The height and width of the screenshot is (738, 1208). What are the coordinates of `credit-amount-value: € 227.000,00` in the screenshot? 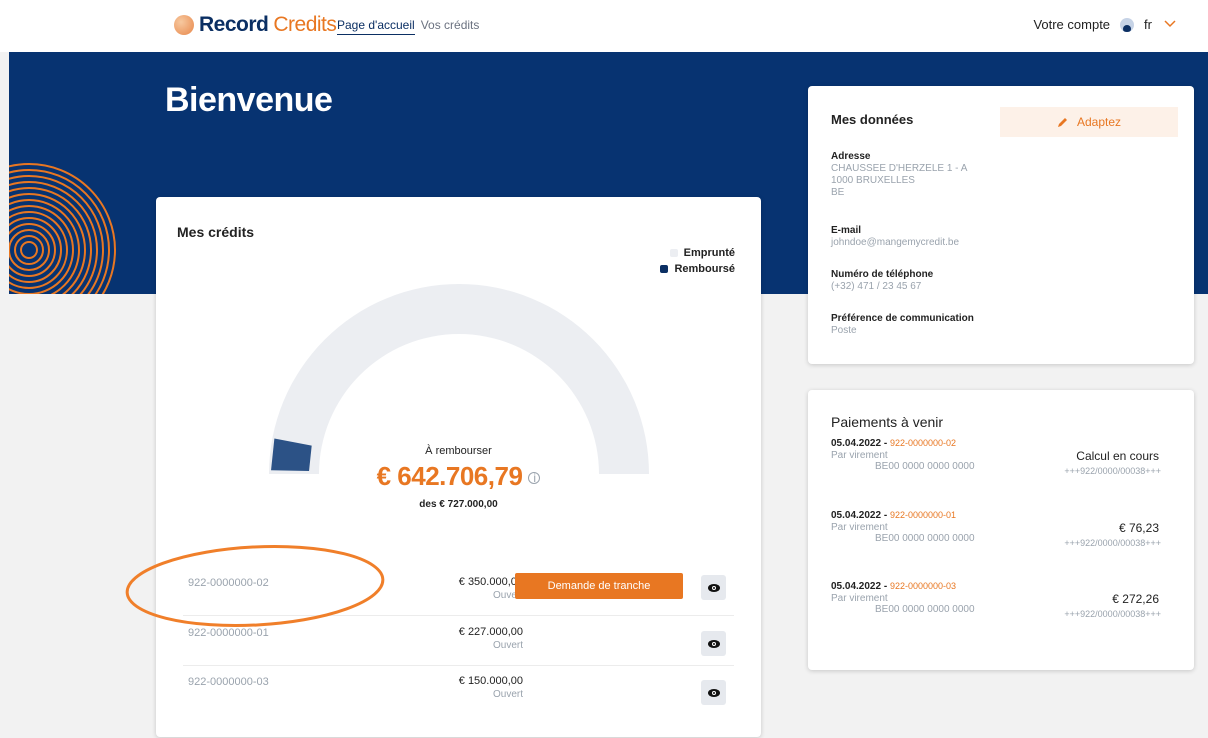 It's located at (490, 632).